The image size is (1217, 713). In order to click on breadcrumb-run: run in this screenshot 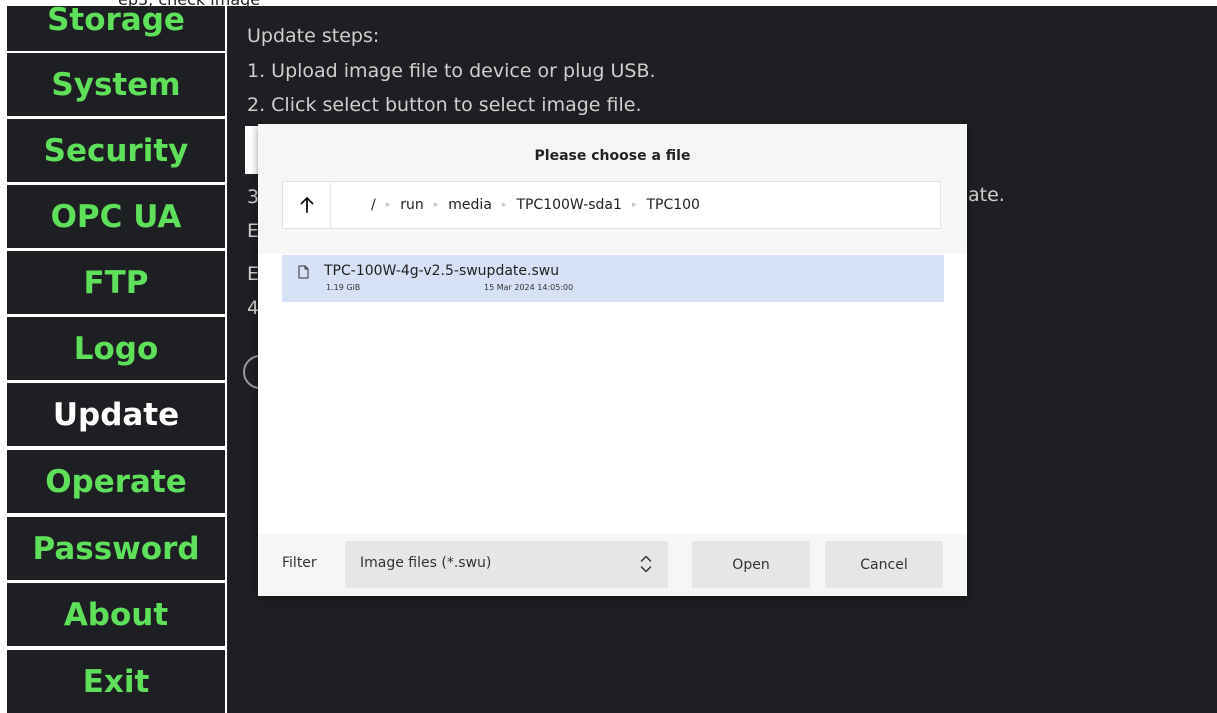, I will do `click(412, 205)`.